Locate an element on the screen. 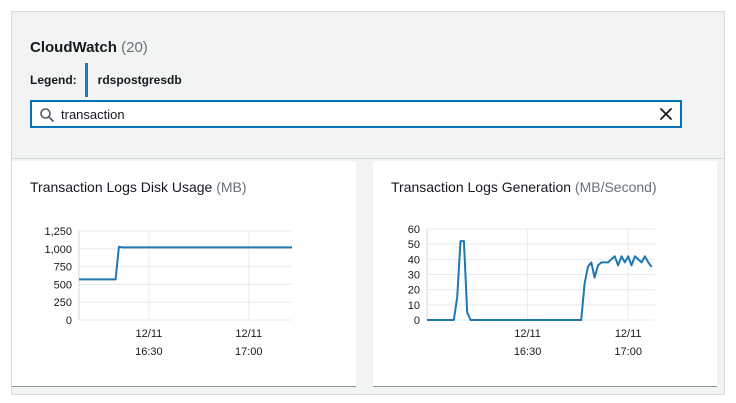 The width and height of the screenshot is (736, 403). y-tick-label: 50 is located at coordinates (414, 245).